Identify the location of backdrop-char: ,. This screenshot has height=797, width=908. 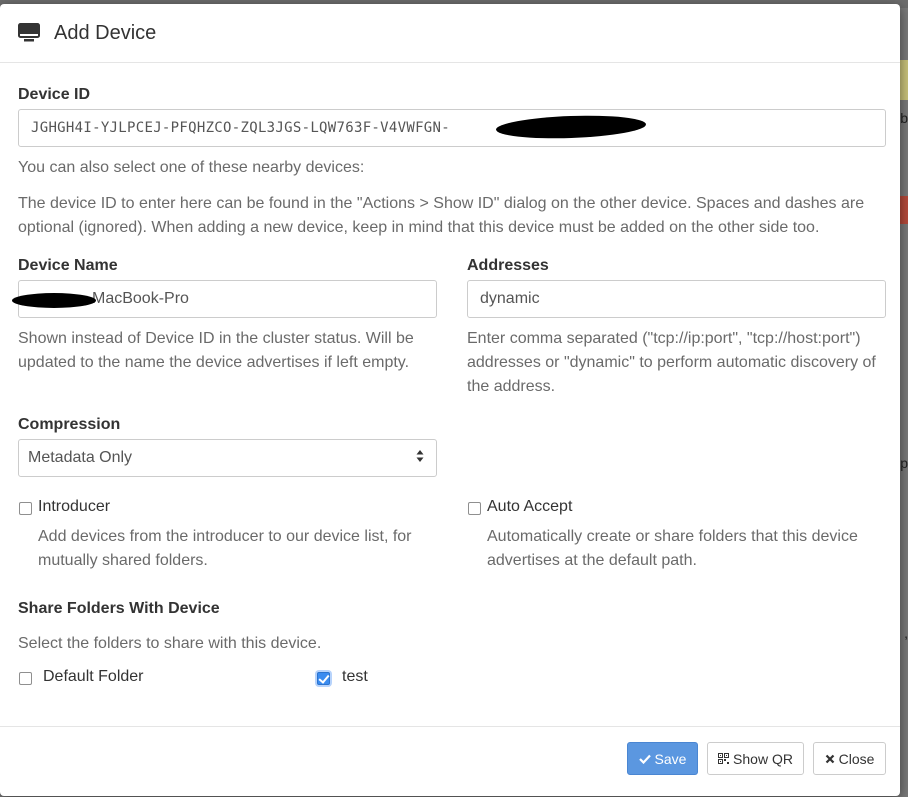
(906, 633).